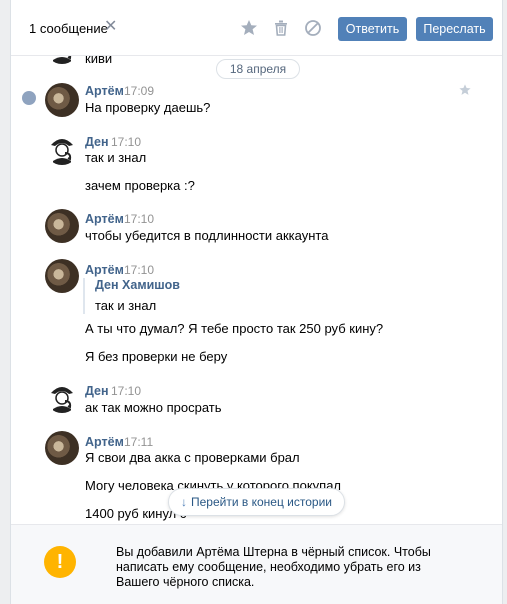 The width and height of the screenshot is (507, 604). What do you see at coordinates (116, 157) in the screenshot?
I see `message-text: так и знал` at bounding box center [116, 157].